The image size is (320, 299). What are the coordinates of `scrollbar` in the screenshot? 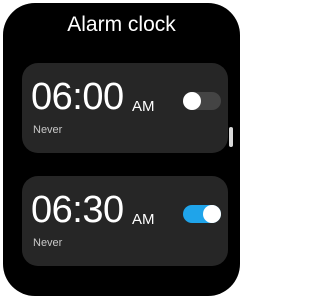 It's located at (231, 137).